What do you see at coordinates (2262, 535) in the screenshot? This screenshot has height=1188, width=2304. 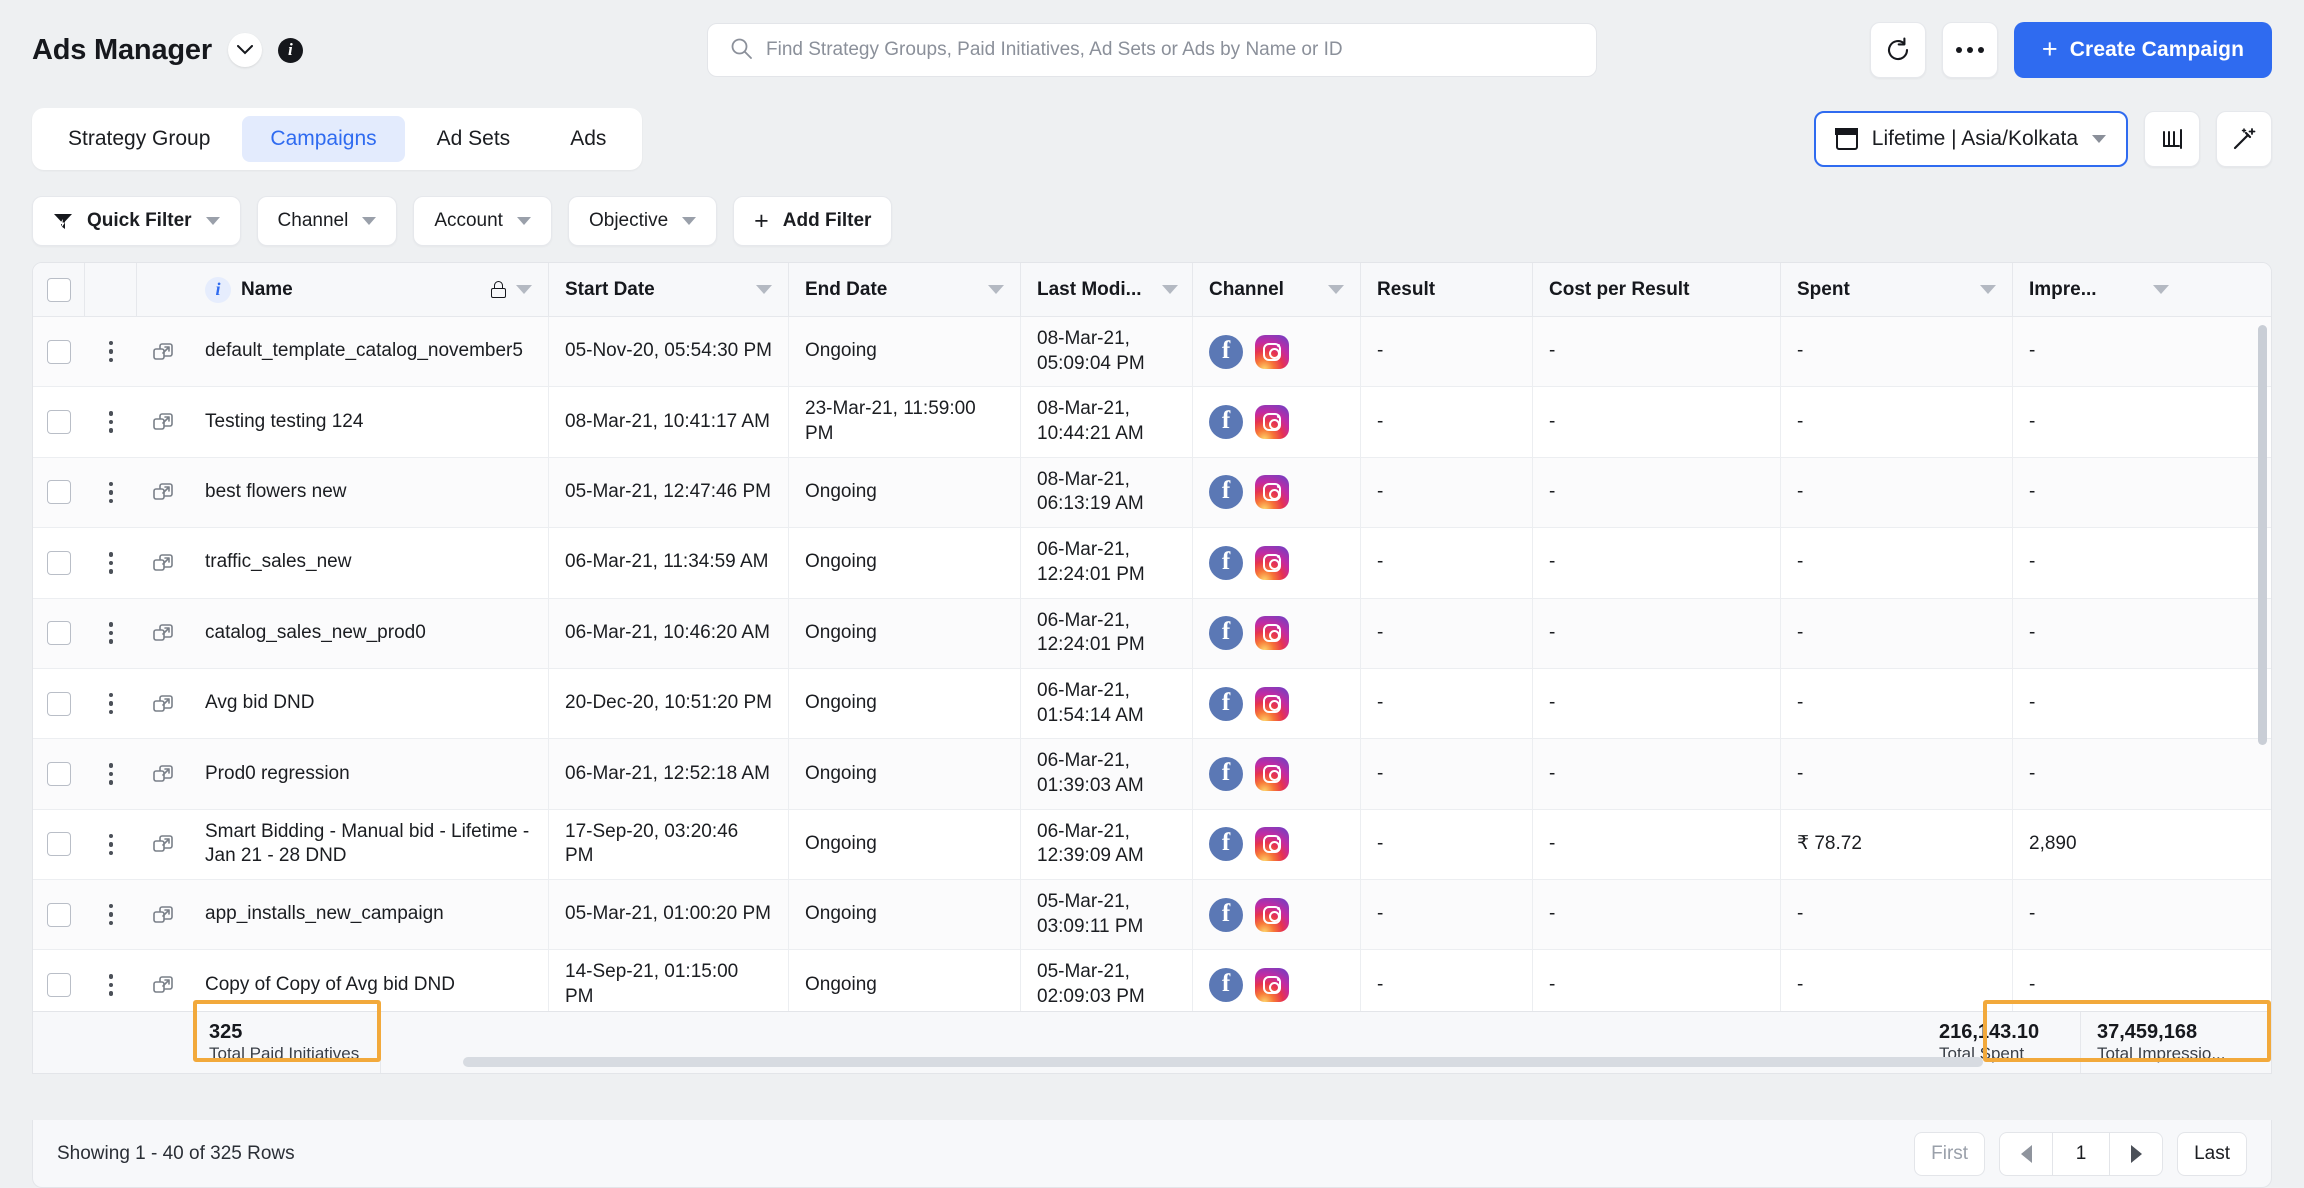 I see `scrollbar-thumb` at bounding box center [2262, 535].